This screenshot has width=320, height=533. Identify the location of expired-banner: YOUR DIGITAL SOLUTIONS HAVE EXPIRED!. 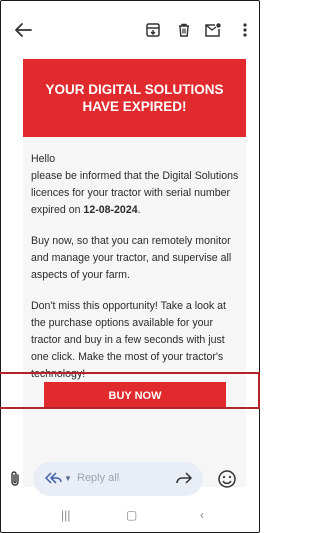
(134, 98).